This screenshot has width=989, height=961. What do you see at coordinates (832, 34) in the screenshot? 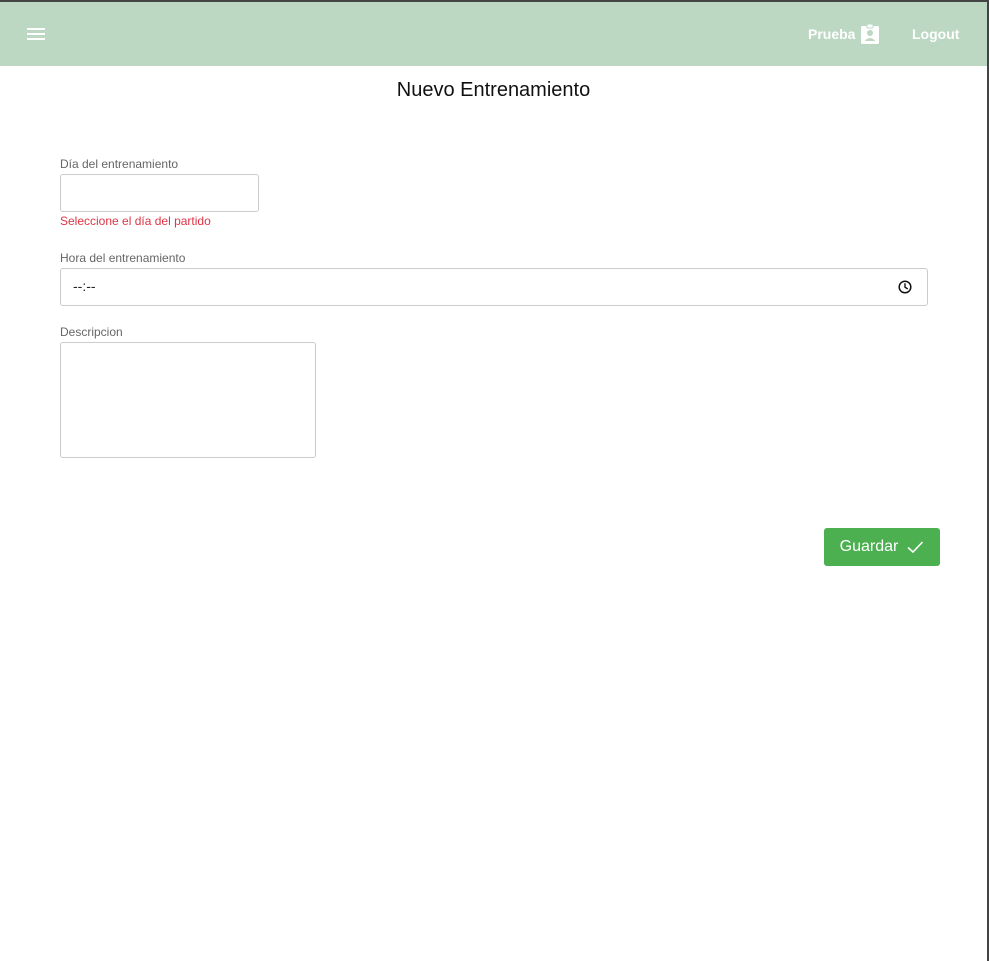
I see `user-name-label: Prueba` at bounding box center [832, 34].